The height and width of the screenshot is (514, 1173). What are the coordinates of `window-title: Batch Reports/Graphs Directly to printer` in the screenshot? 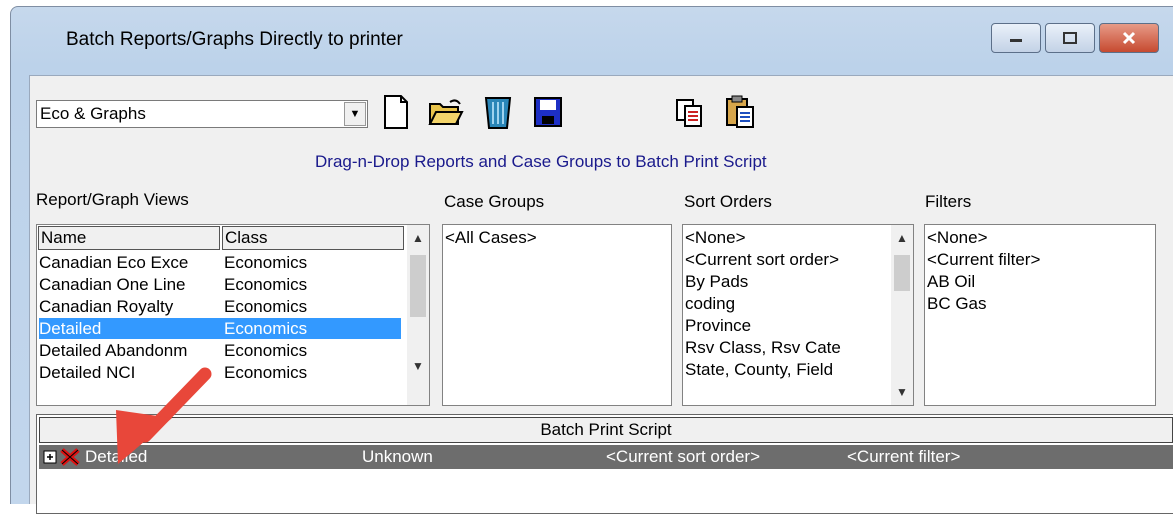 It's located at (234, 39).